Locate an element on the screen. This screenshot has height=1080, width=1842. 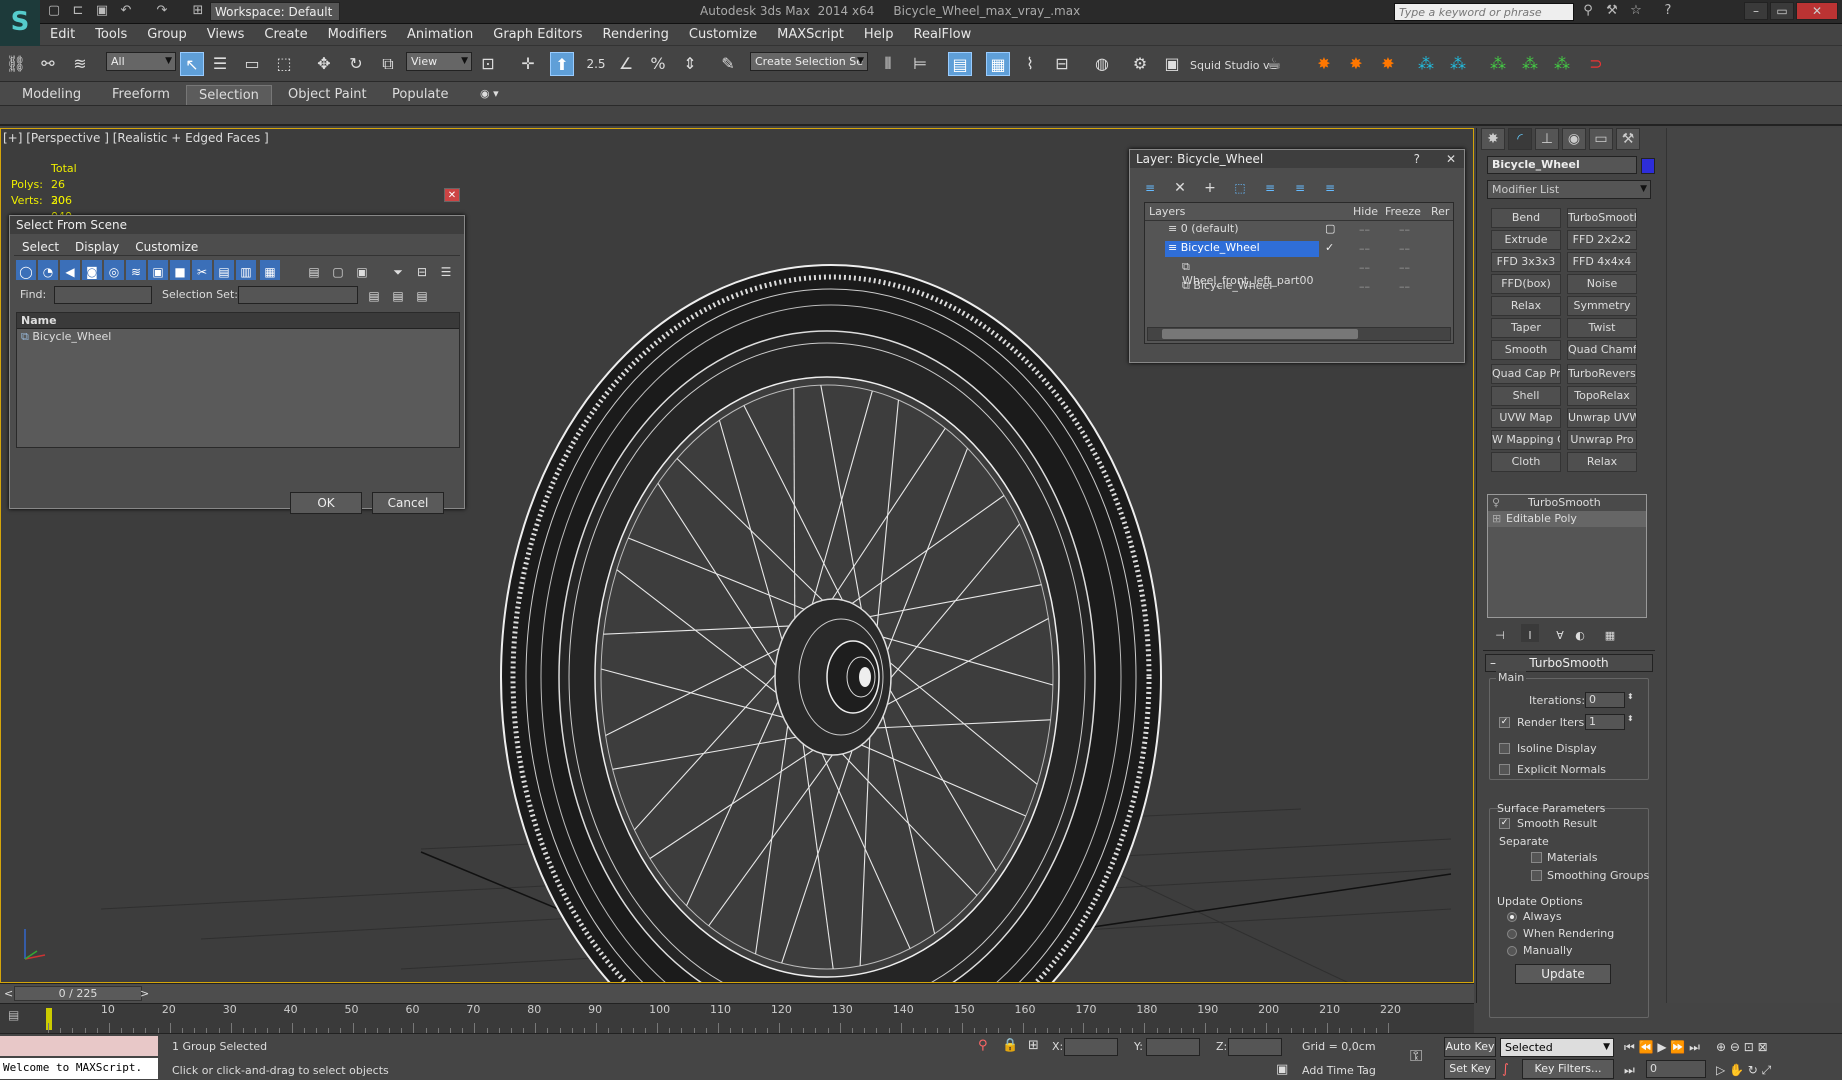
isoline-display-checkbox is located at coordinates (1504, 748).